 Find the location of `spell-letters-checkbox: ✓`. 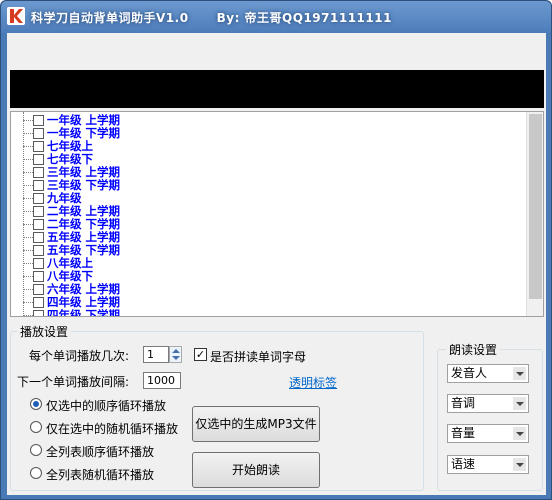

spell-letters-checkbox: ✓ is located at coordinates (200, 354).